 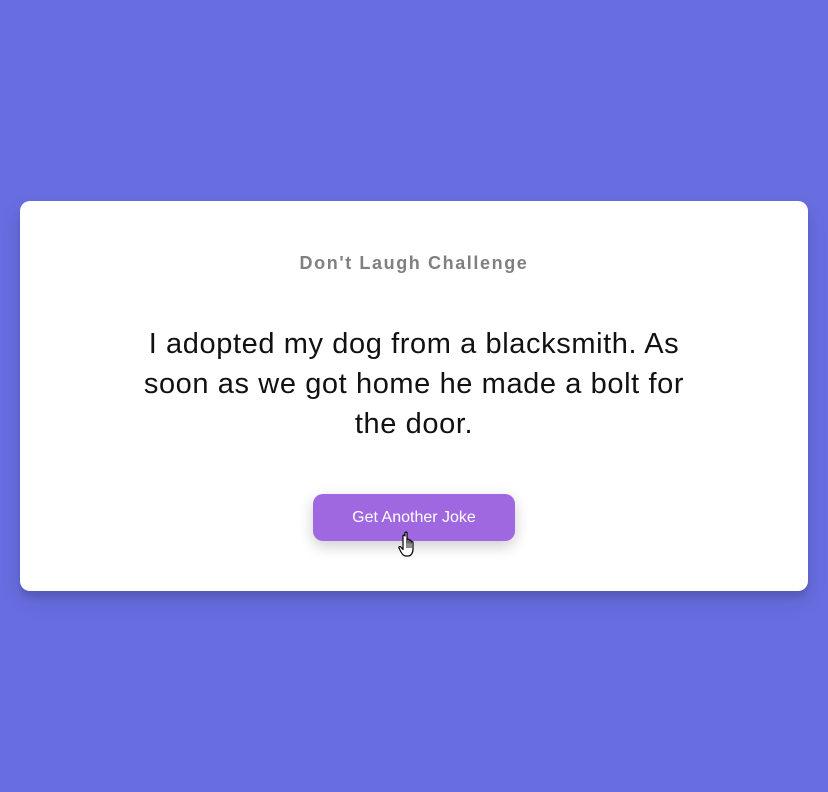 What do you see at coordinates (414, 263) in the screenshot?
I see `page-title: Don't Laugh Challenge` at bounding box center [414, 263].